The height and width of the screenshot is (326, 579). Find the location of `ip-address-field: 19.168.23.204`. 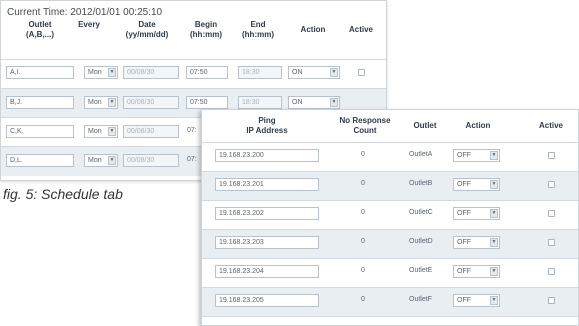

ip-address-field: 19.168.23.204 is located at coordinates (267, 271).